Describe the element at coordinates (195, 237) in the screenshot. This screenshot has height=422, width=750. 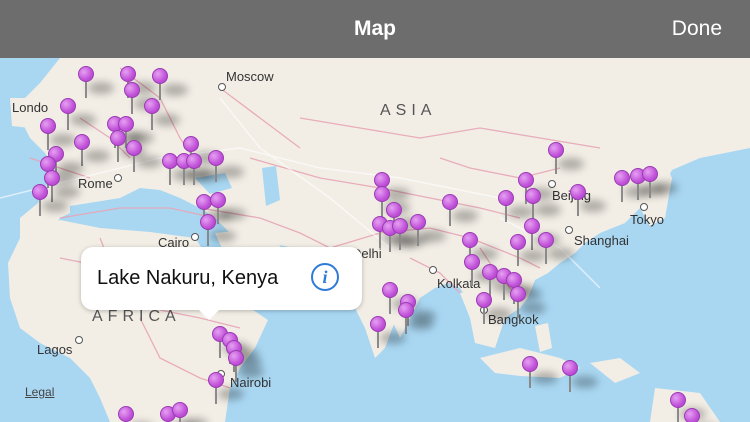
I see `city-dot-cairo` at that location.